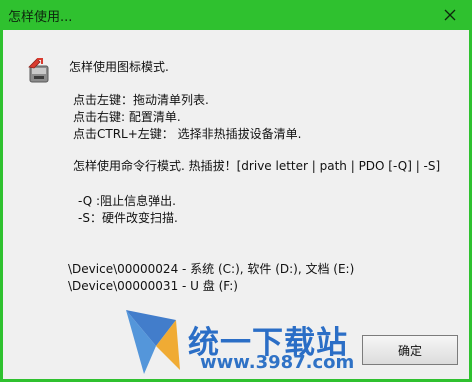 This screenshot has height=382, width=472. Describe the element at coordinates (153, 286) in the screenshot. I see `device-line-2: \Device\00000031 - U 盘 (F:)` at that location.